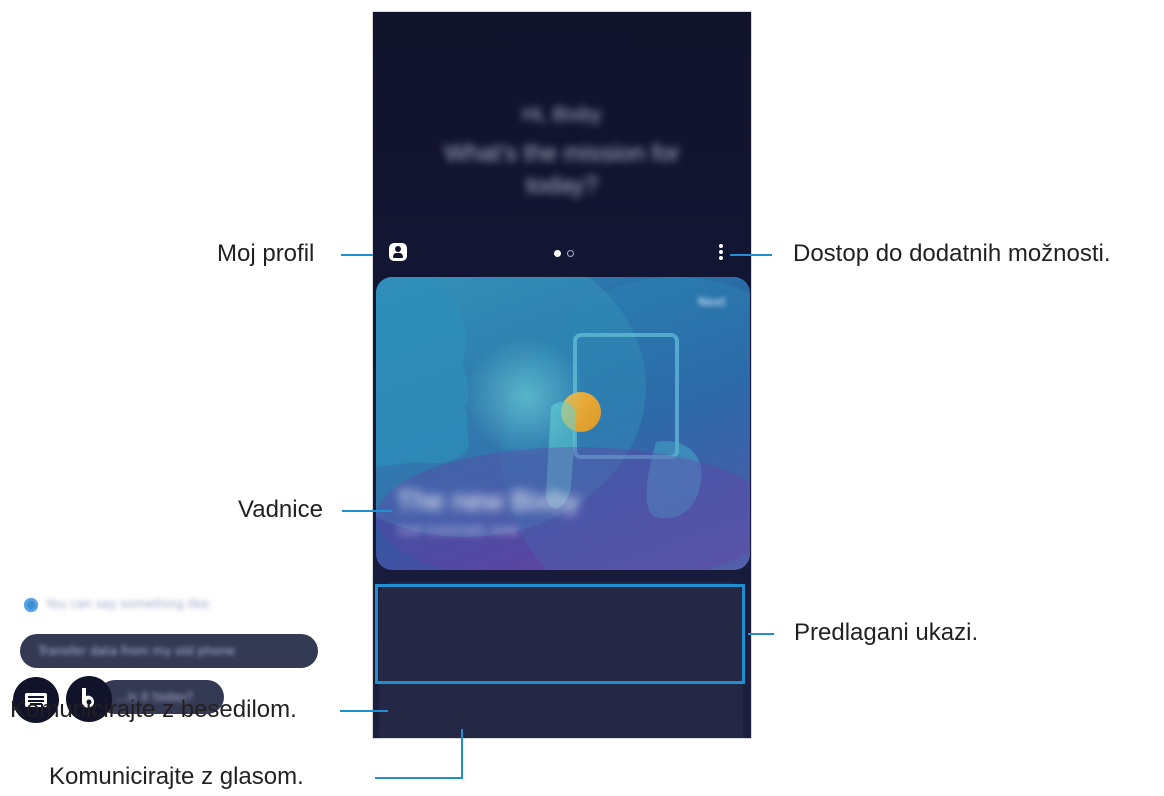 The height and width of the screenshot is (796, 1164). What do you see at coordinates (564, 253) in the screenshot?
I see `page-indicator` at bounding box center [564, 253].